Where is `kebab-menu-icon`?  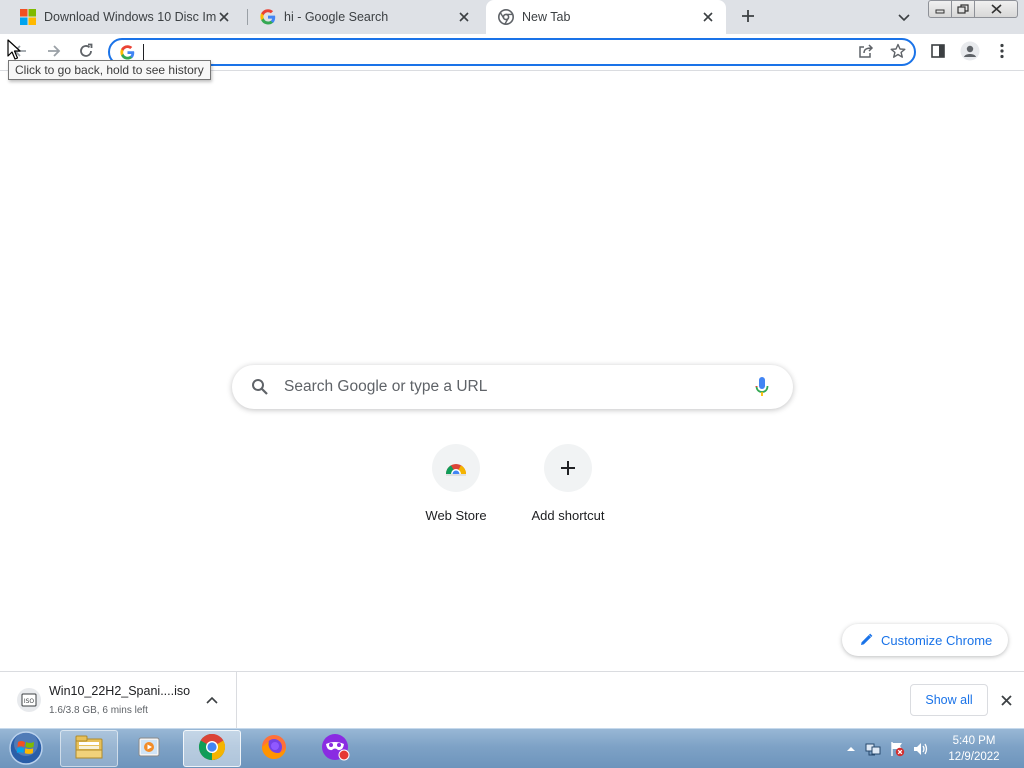 kebab-menu-icon is located at coordinates (1002, 52).